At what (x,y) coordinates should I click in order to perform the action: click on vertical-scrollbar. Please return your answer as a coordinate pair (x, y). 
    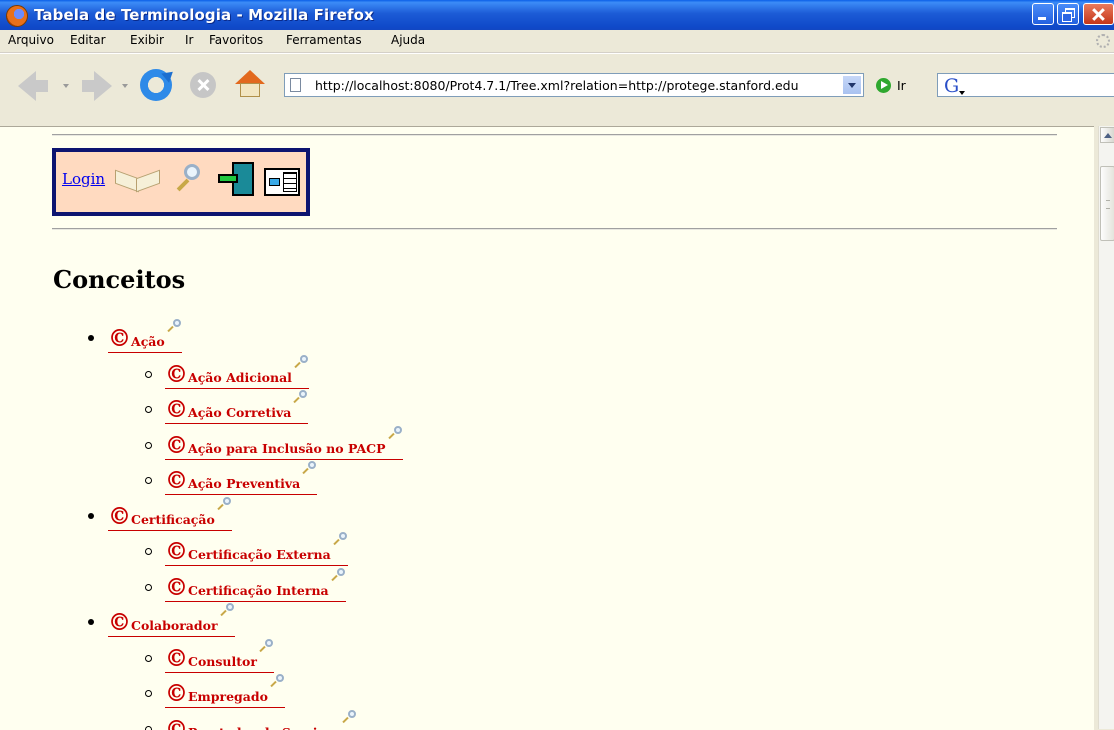
    Looking at the image, I should click on (1106, 427).